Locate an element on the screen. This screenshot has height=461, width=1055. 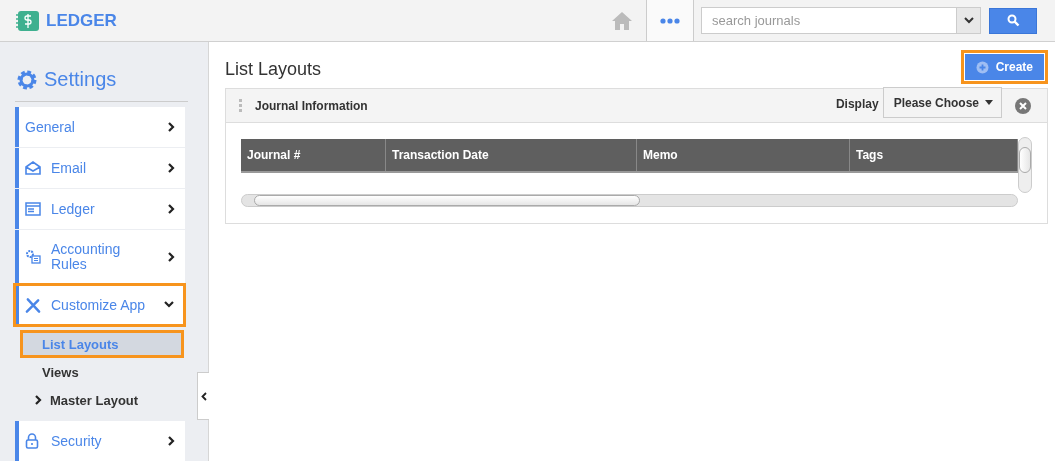
plus-circle-icon is located at coordinates (982, 67).